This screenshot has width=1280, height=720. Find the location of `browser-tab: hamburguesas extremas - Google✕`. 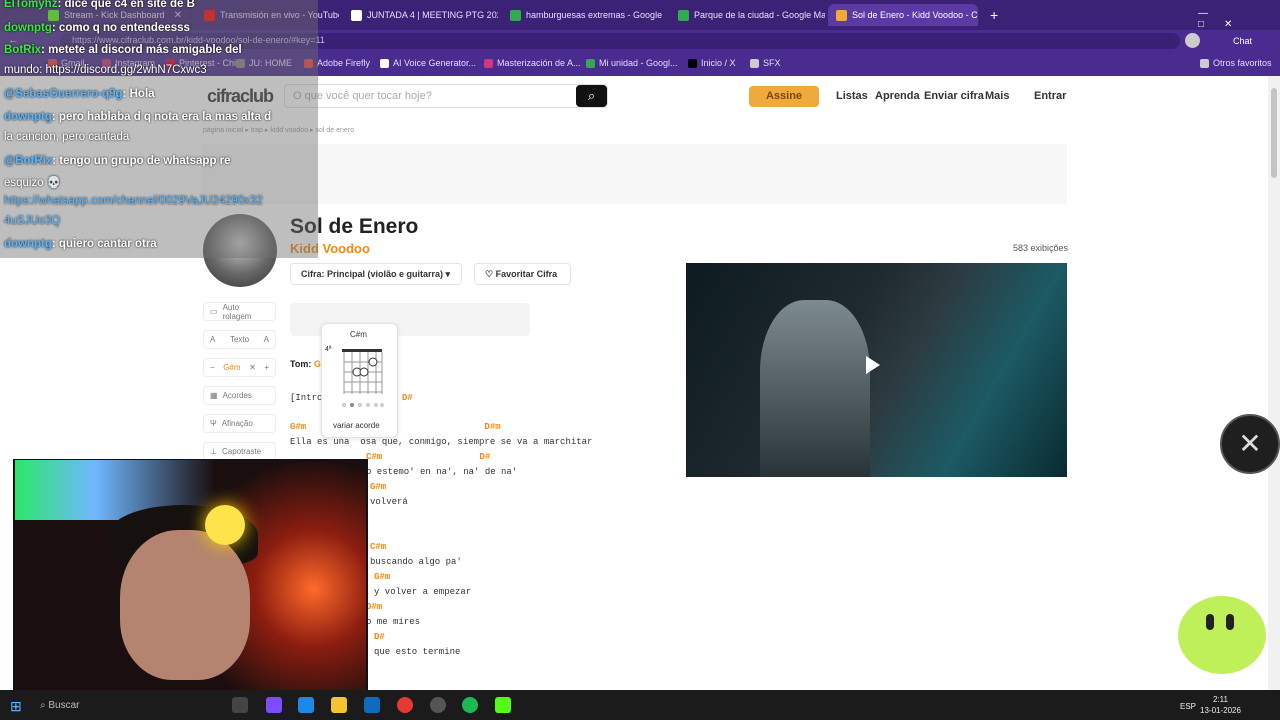

browser-tab: hamburguesas extremas - Google✕ is located at coordinates (584, 15).